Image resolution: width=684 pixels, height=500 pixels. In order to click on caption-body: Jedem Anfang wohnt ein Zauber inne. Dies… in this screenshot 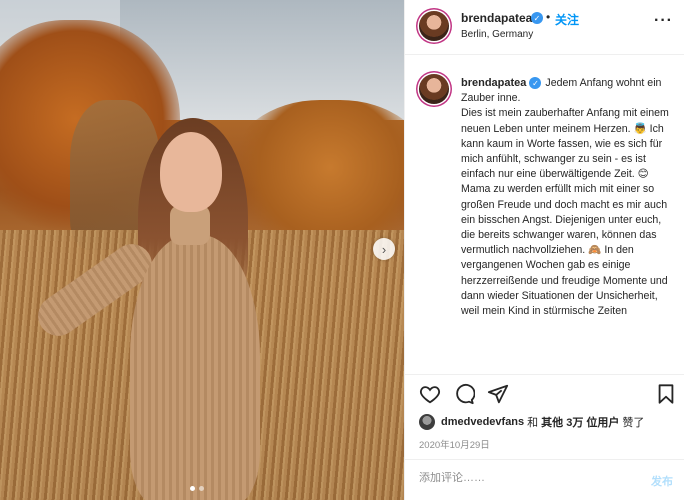, I will do `click(565, 197)`.